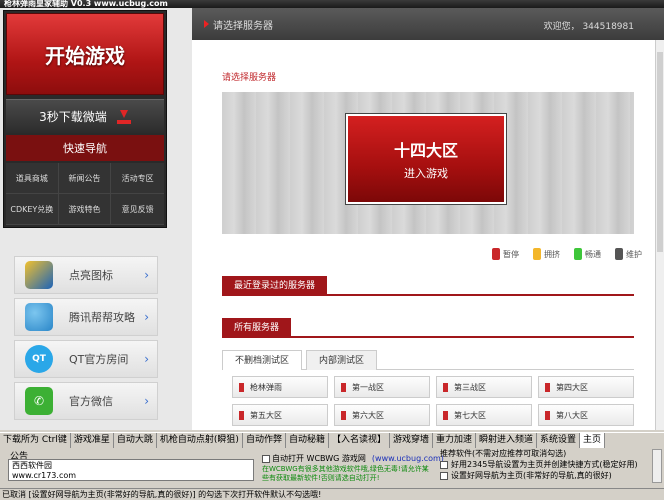  I want to click on header-title: 请选择服务器, so click(243, 26).